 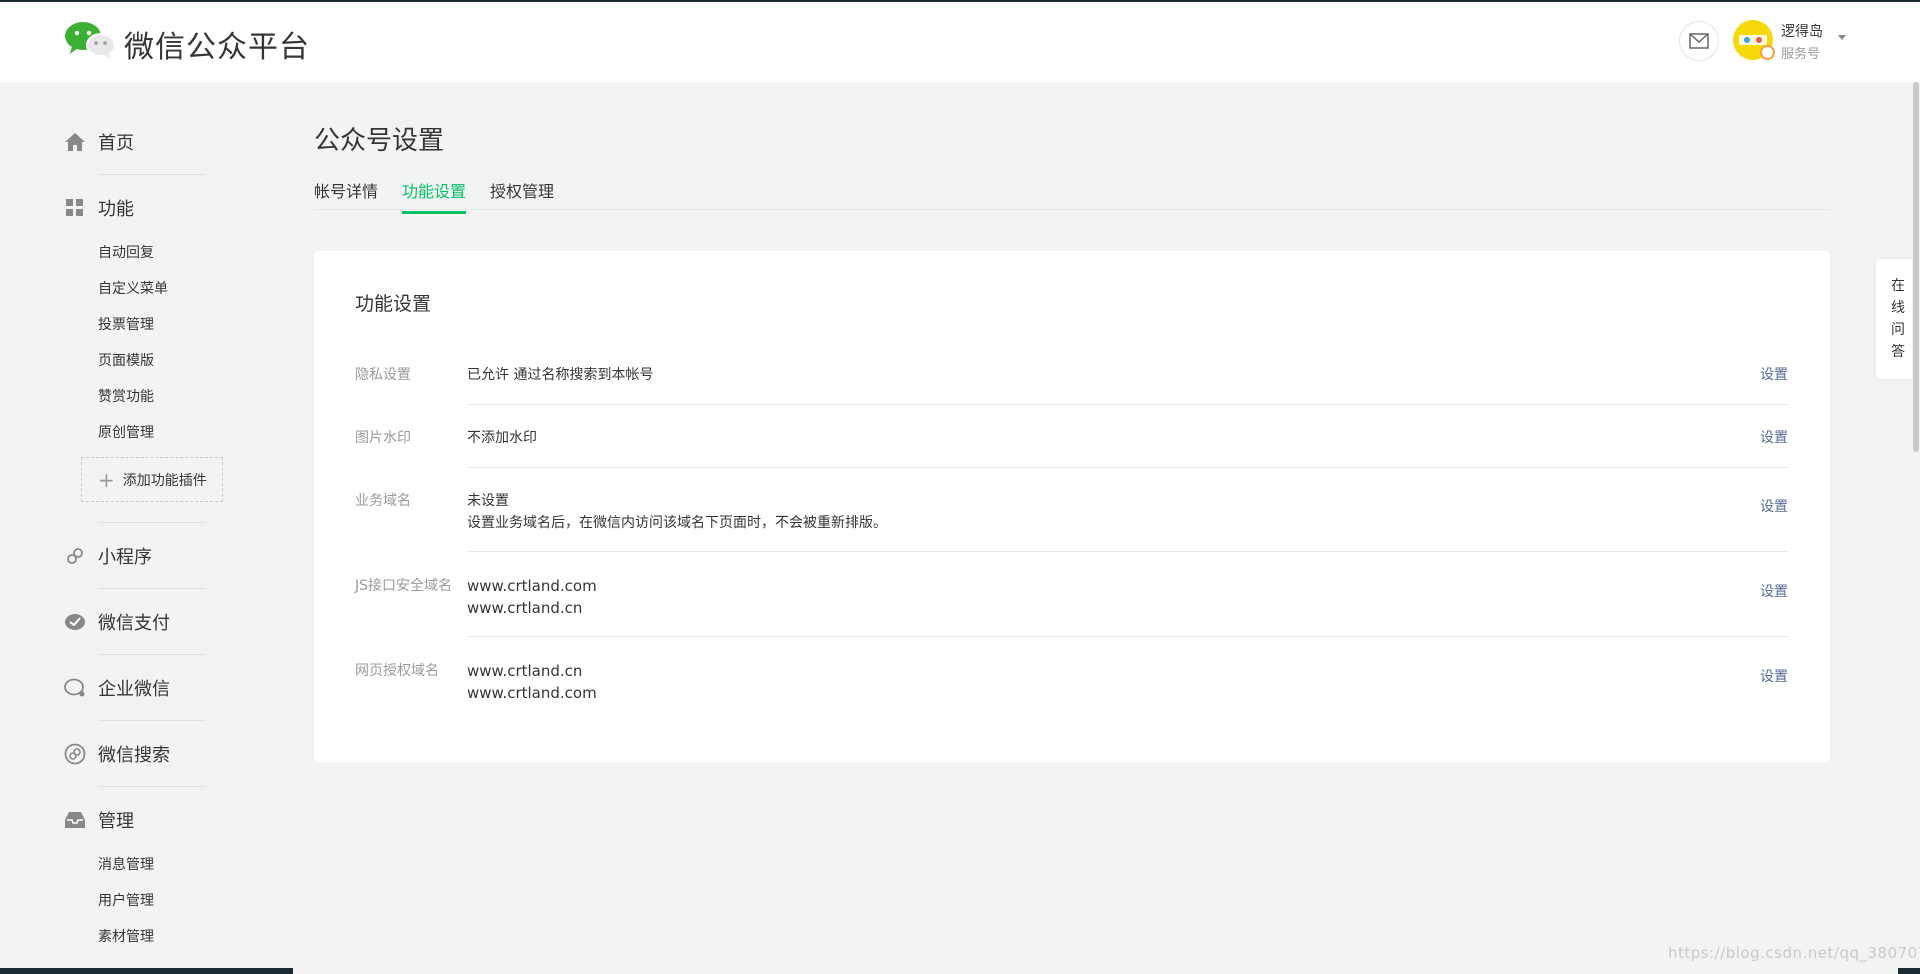 I want to click on tab-bar: 帐号详情 功能设置 授权管理, so click(x=446, y=196).